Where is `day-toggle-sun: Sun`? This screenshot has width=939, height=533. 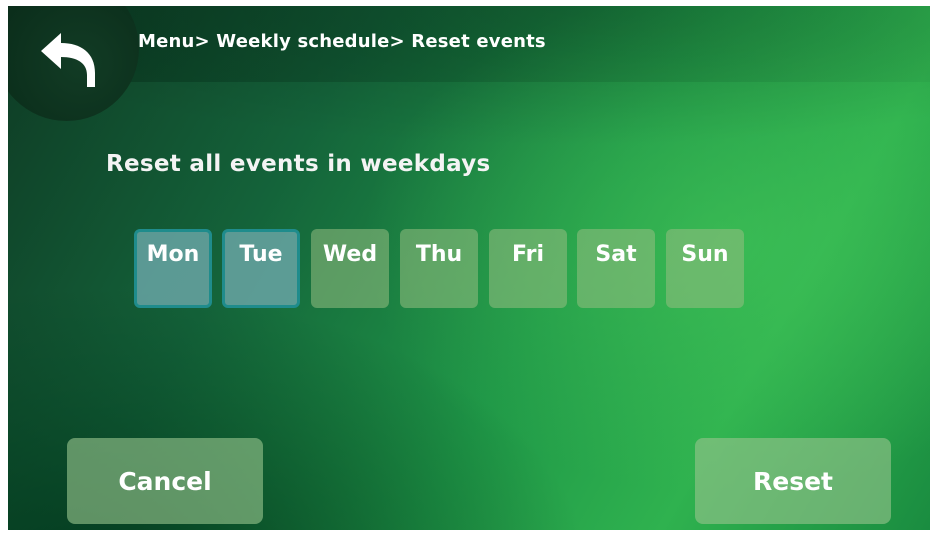 day-toggle-sun: Sun is located at coordinates (705, 268).